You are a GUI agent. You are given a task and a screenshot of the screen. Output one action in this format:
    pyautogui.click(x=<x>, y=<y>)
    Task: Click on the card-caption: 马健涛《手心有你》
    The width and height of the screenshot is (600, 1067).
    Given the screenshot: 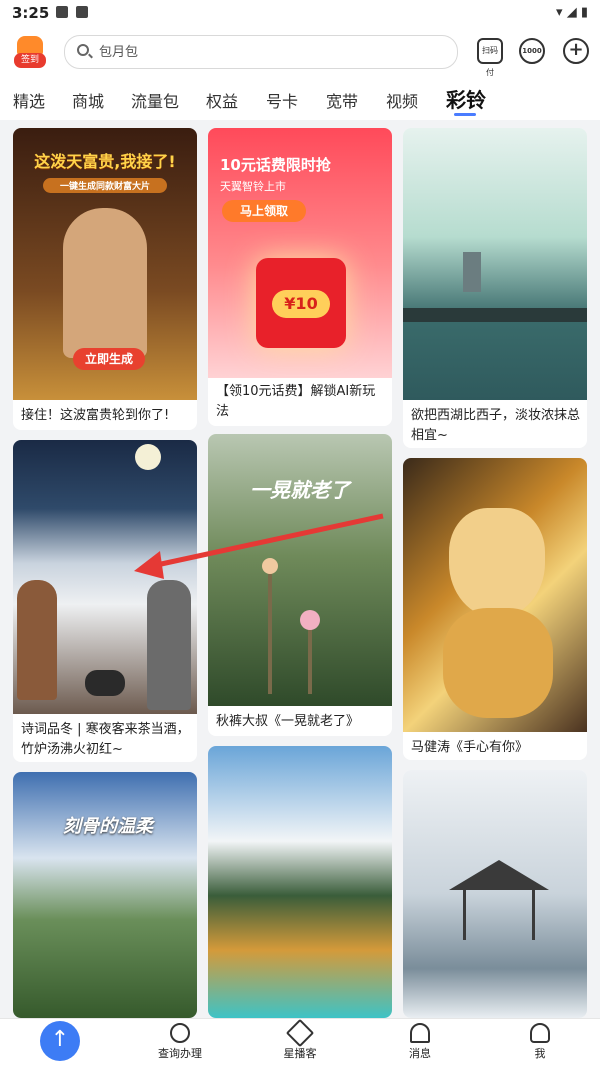 What is the action you would take?
    pyautogui.click(x=470, y=747)
    